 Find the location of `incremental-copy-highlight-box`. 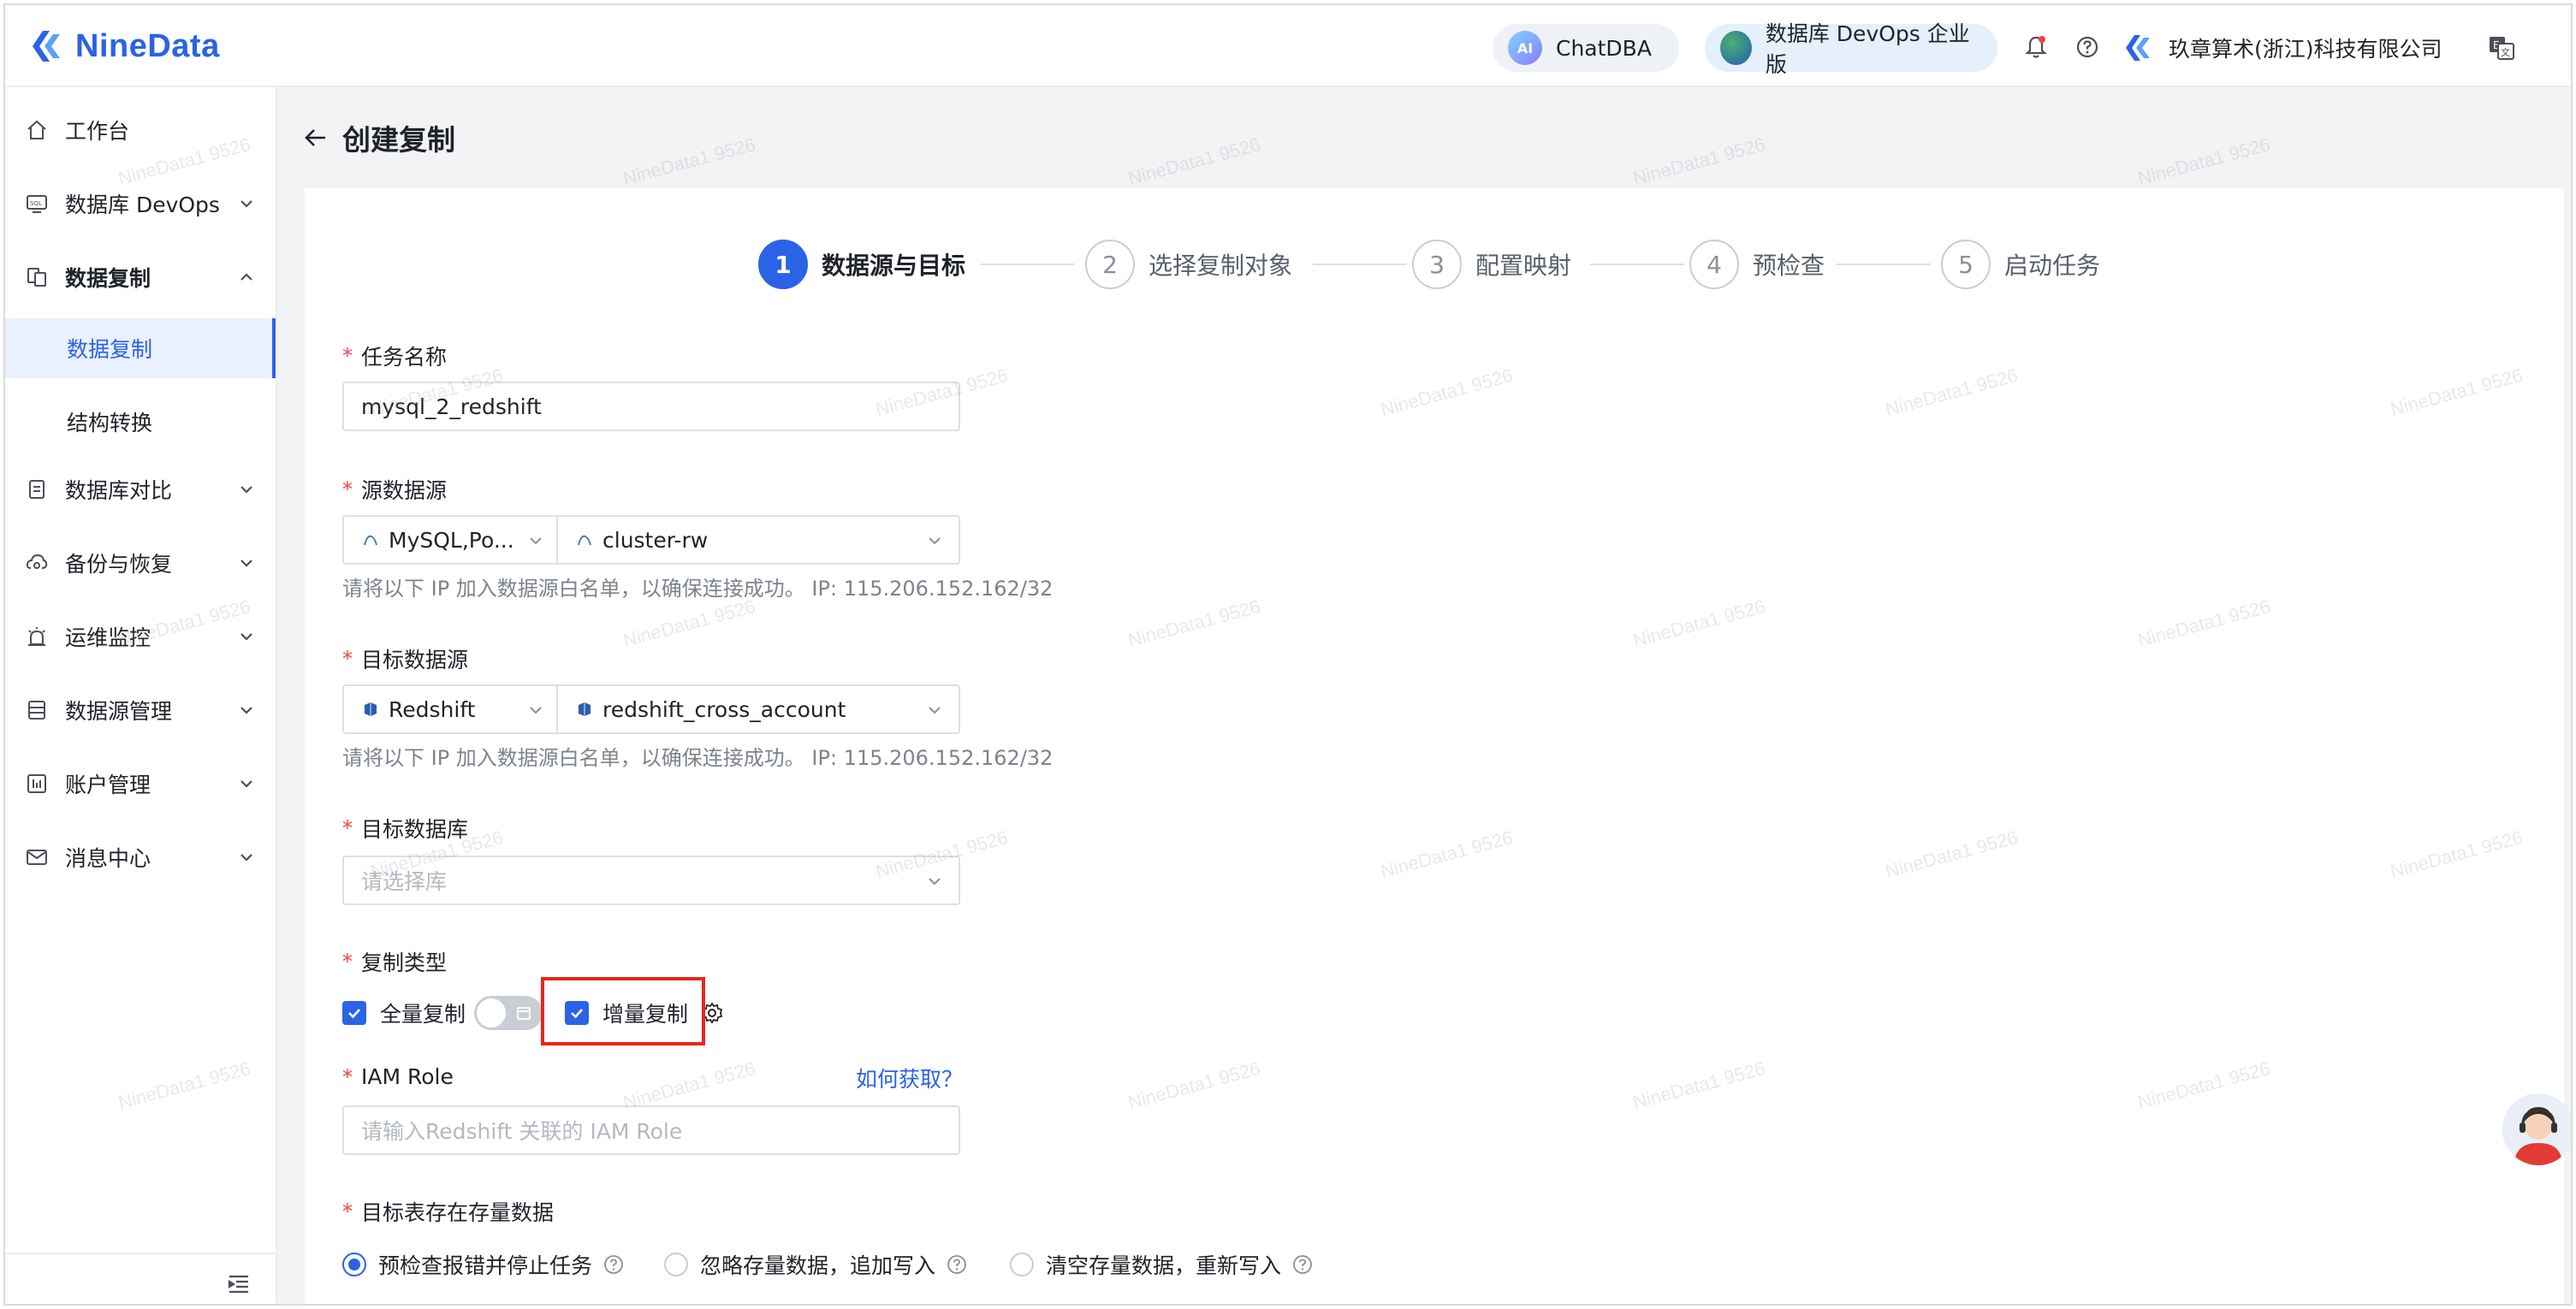

incremental-copy-highlight-box is located at coordinates (623, 1011).